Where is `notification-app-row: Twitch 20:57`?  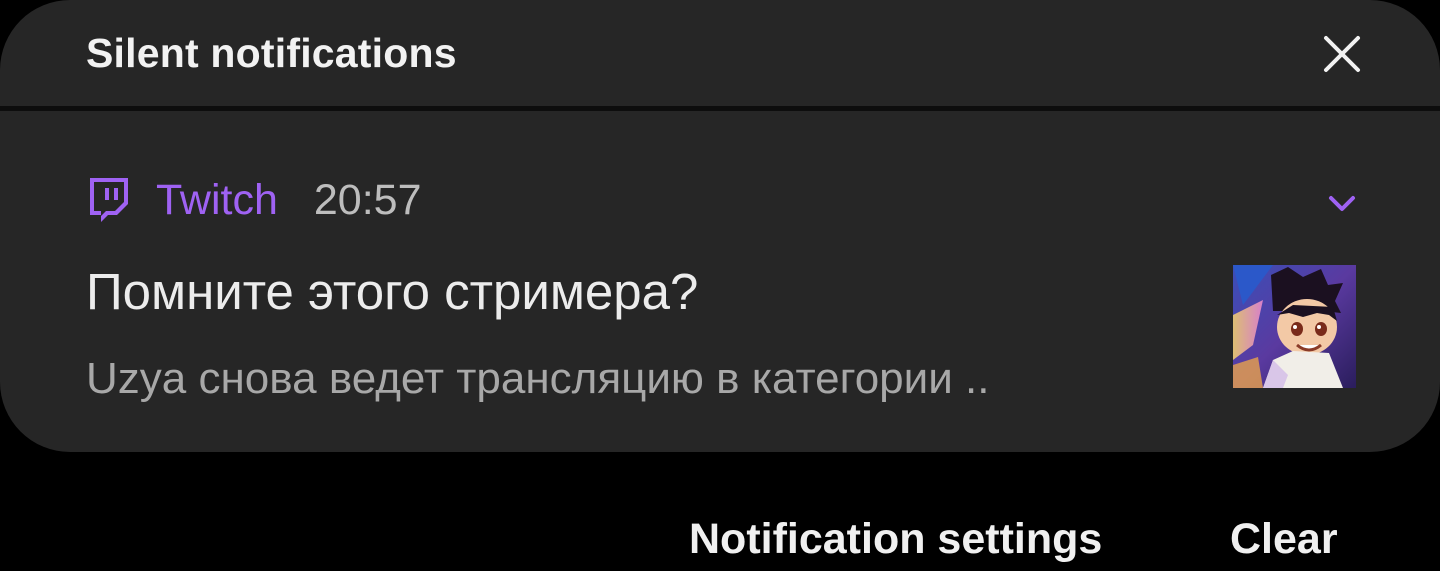 notification-app-row: Twitch 20:57 is located at coordinates (253, 200).